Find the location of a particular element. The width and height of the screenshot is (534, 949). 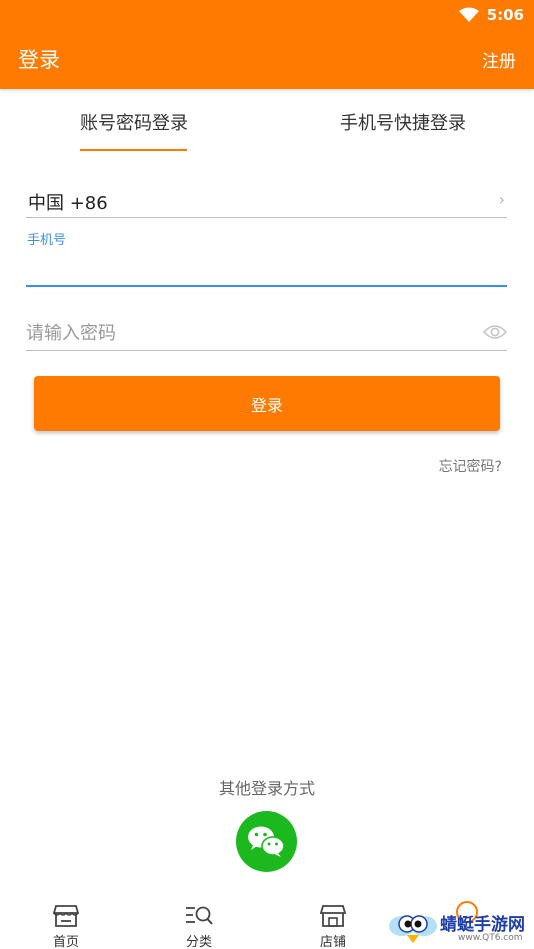

nav-home: 首页 is located at coordinates (66, 926).